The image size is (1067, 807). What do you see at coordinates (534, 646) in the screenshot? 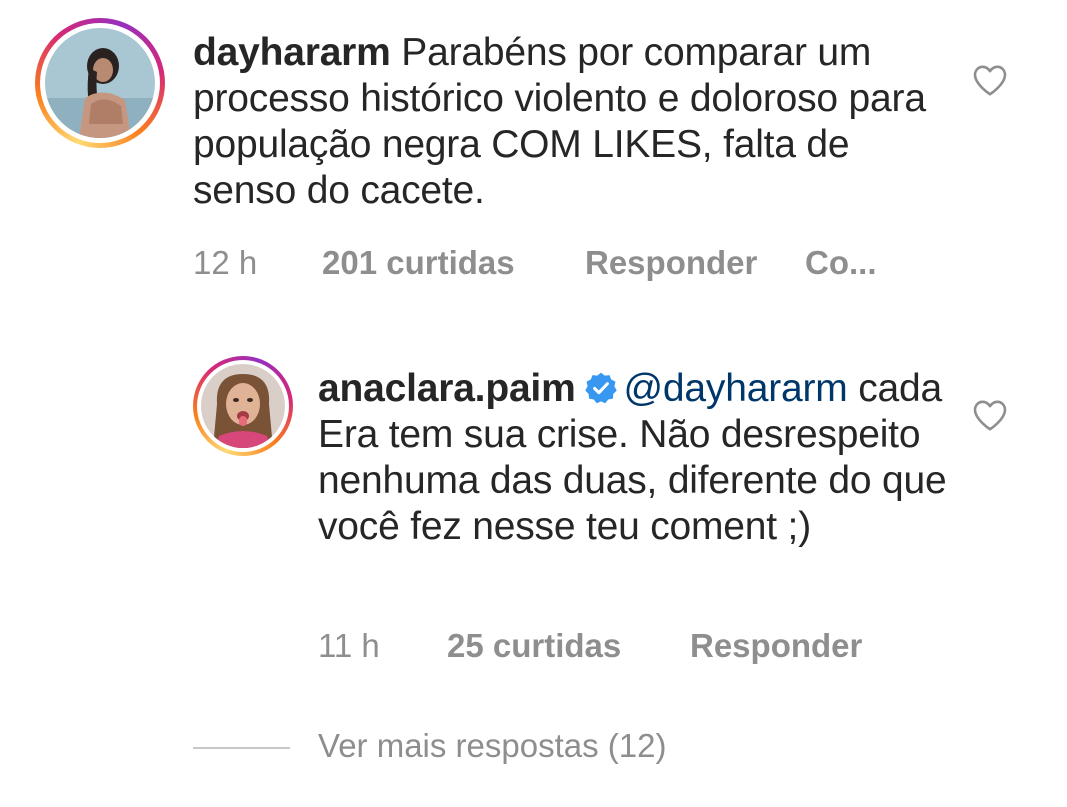
I see `likes-count: 25 curtidas` at bounding box center [534, 646].